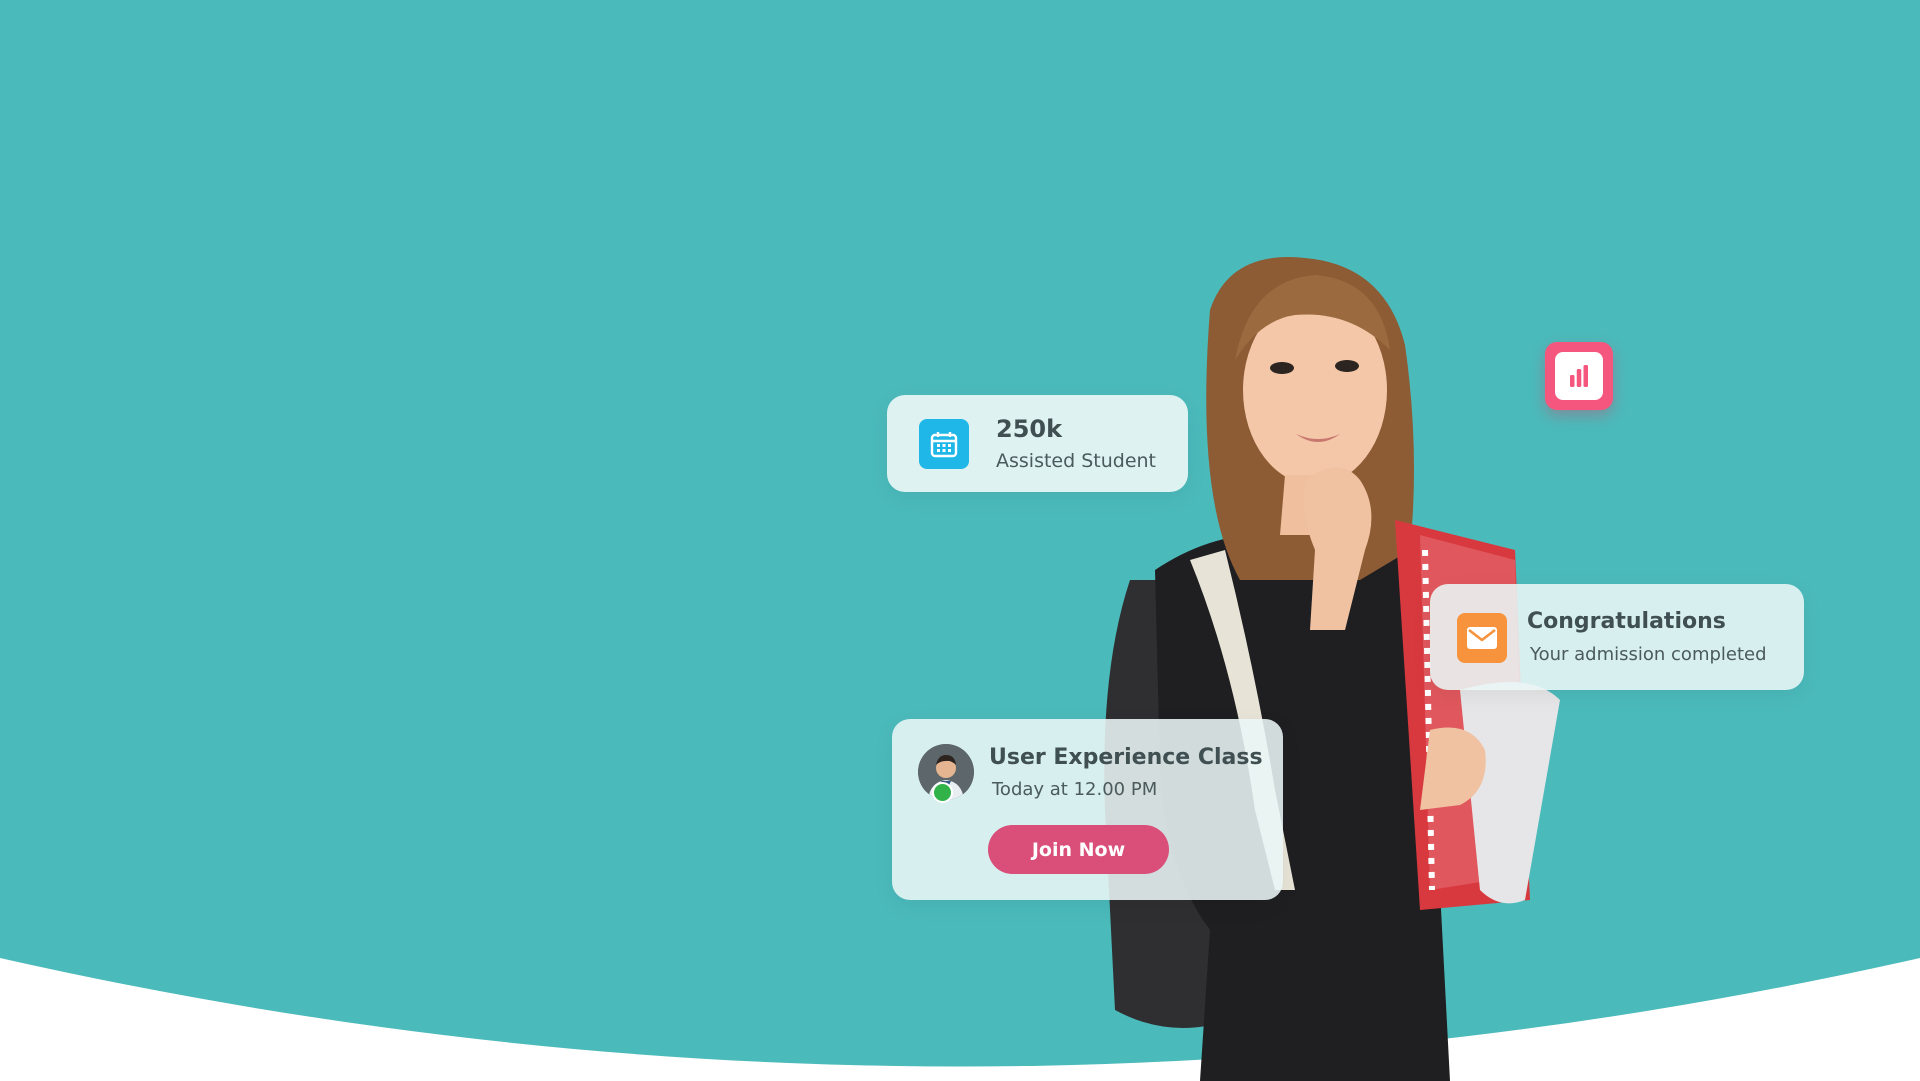 This screenshot has width=1920, height=1081. I want to click on stats-card: 250k Assisted Student, so click(1037, 443).